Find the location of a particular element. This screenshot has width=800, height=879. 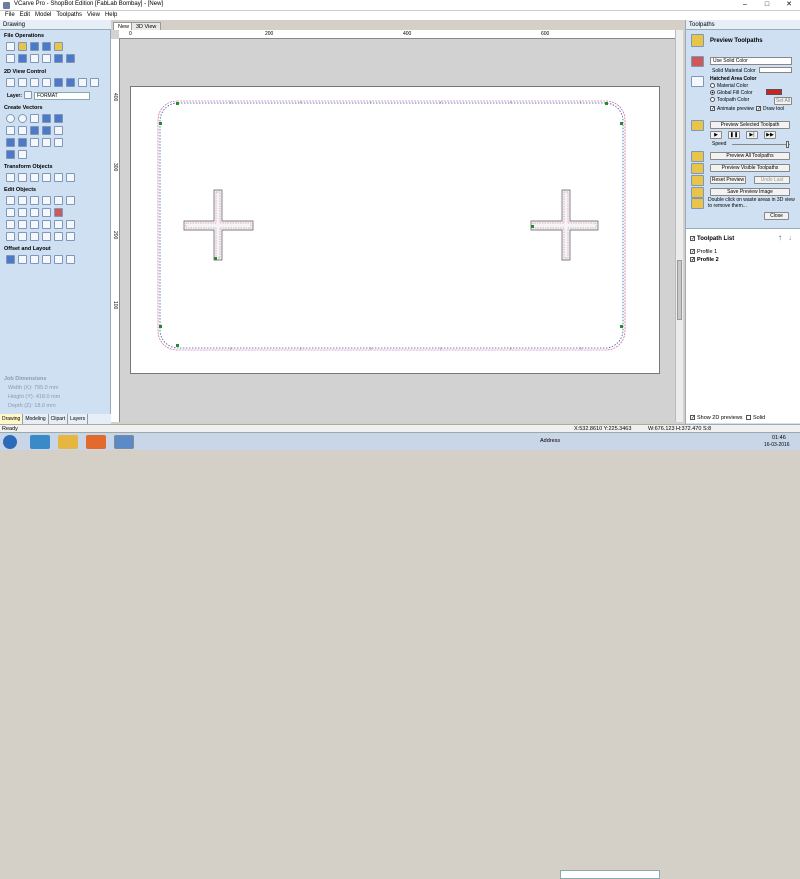

address-input is located at coordinates (610, 874).